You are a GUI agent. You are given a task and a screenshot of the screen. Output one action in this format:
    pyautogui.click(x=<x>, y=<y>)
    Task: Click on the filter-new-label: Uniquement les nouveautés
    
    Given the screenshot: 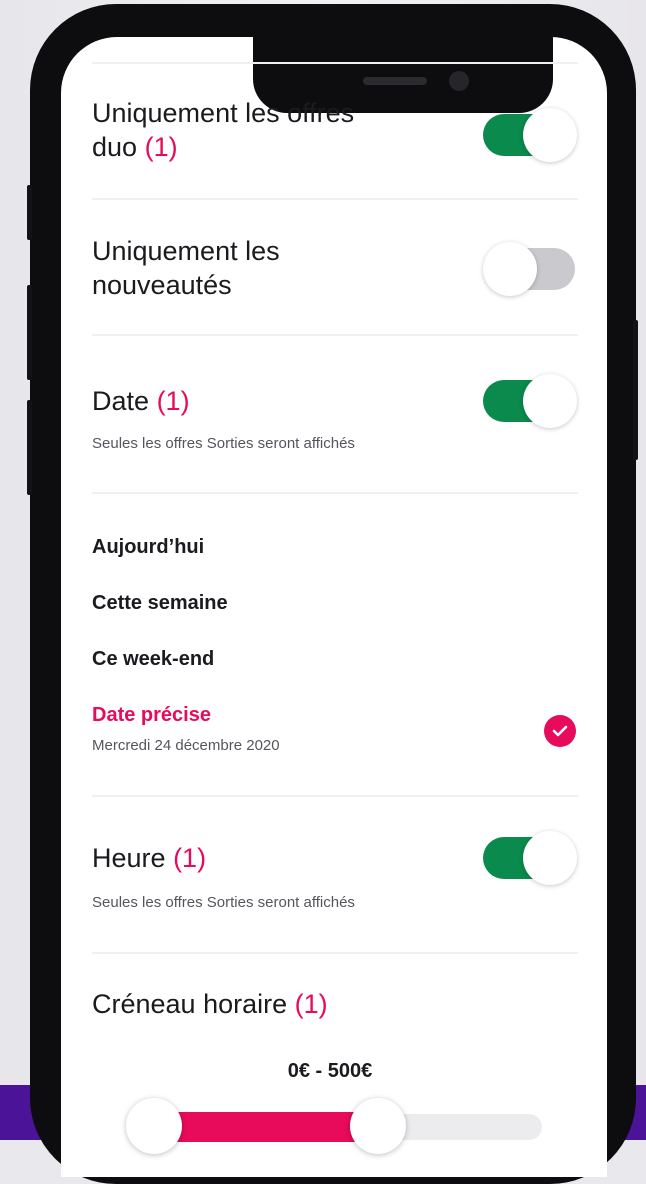 What is the action you would take?
    pyautogui.click(x=186, y=268)
    